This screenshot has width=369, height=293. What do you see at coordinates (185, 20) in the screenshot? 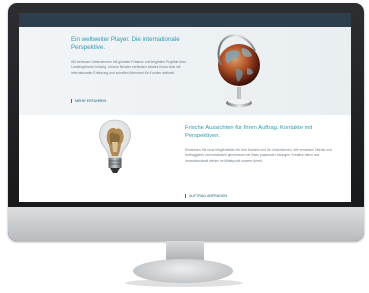
I see `site-header-bar` at bounding box center [185, 20].